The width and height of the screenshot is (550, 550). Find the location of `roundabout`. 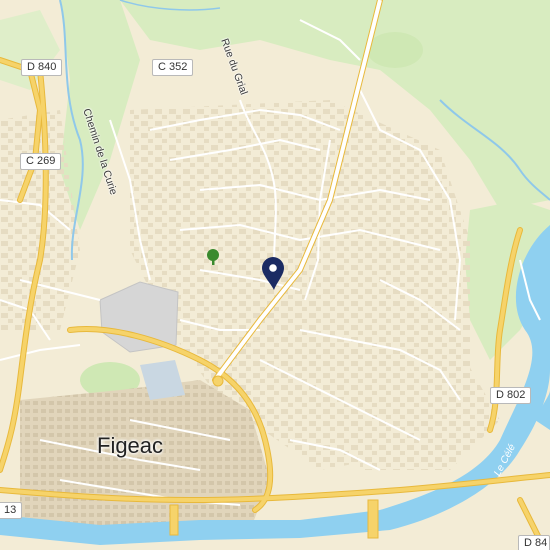

roundabout is located at coordinates (218, 381).